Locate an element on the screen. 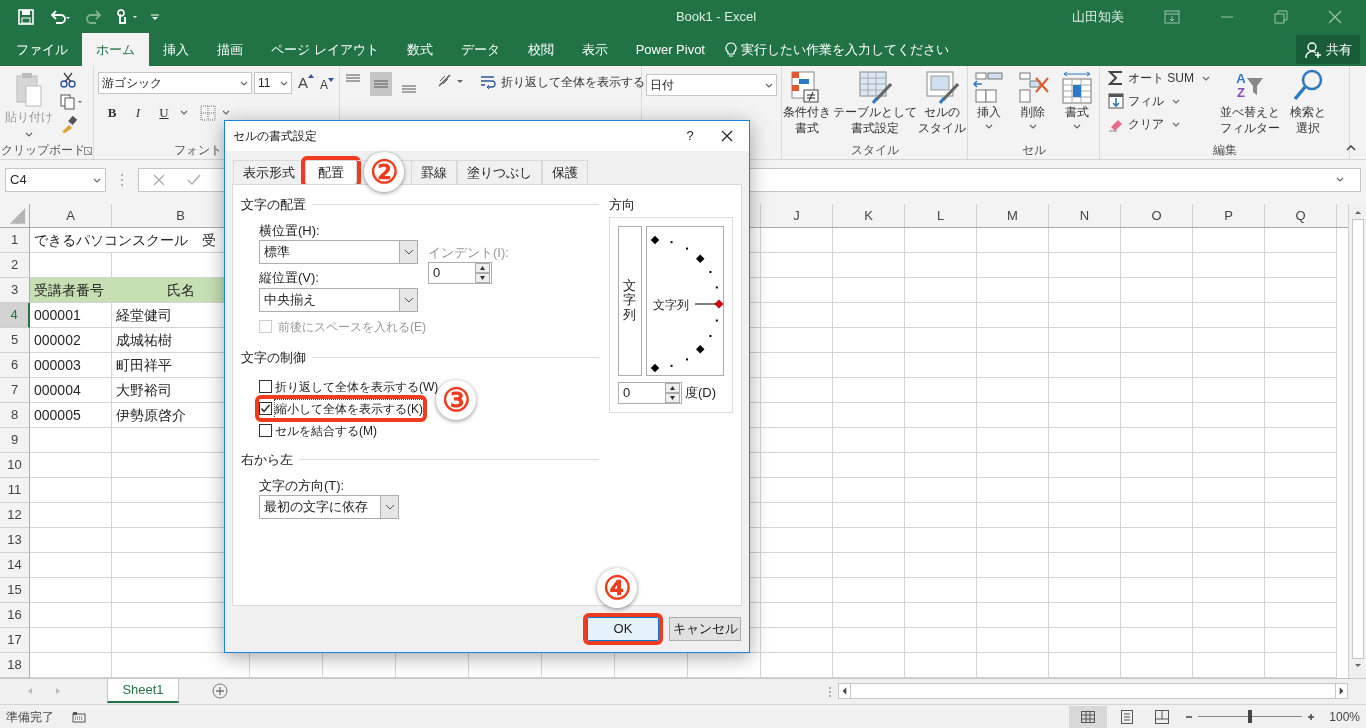 This screenshot has height=728, width=1366. status-text: 準備完了 is located at coordinates (30, 717).